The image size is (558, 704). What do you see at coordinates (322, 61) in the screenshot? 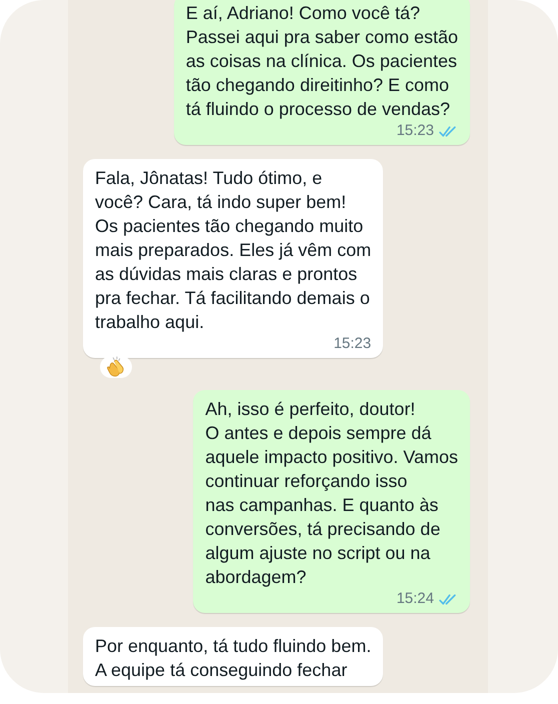
I see `message-text: E aí, Adriano! Como você tá? Passei aqui pra saber como estão as coisas na clínica. Os pacientes tão chegando direitinho? E como tá fluindo o processo de vendas?` at bounding box center [322, 61].